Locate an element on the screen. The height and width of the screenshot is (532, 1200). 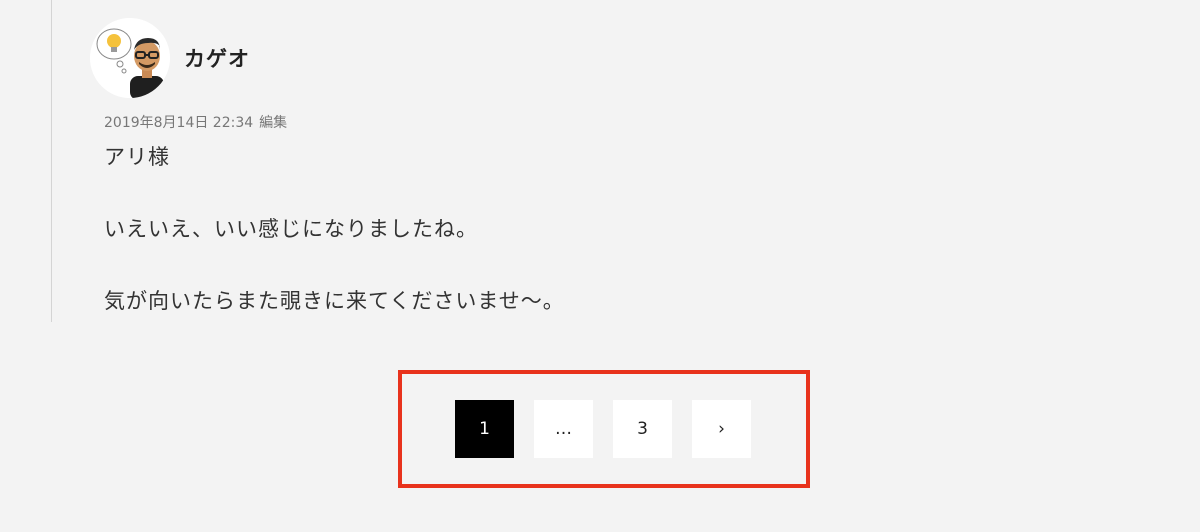
avatar-illustration-icon is located at coordinates (130, 58).